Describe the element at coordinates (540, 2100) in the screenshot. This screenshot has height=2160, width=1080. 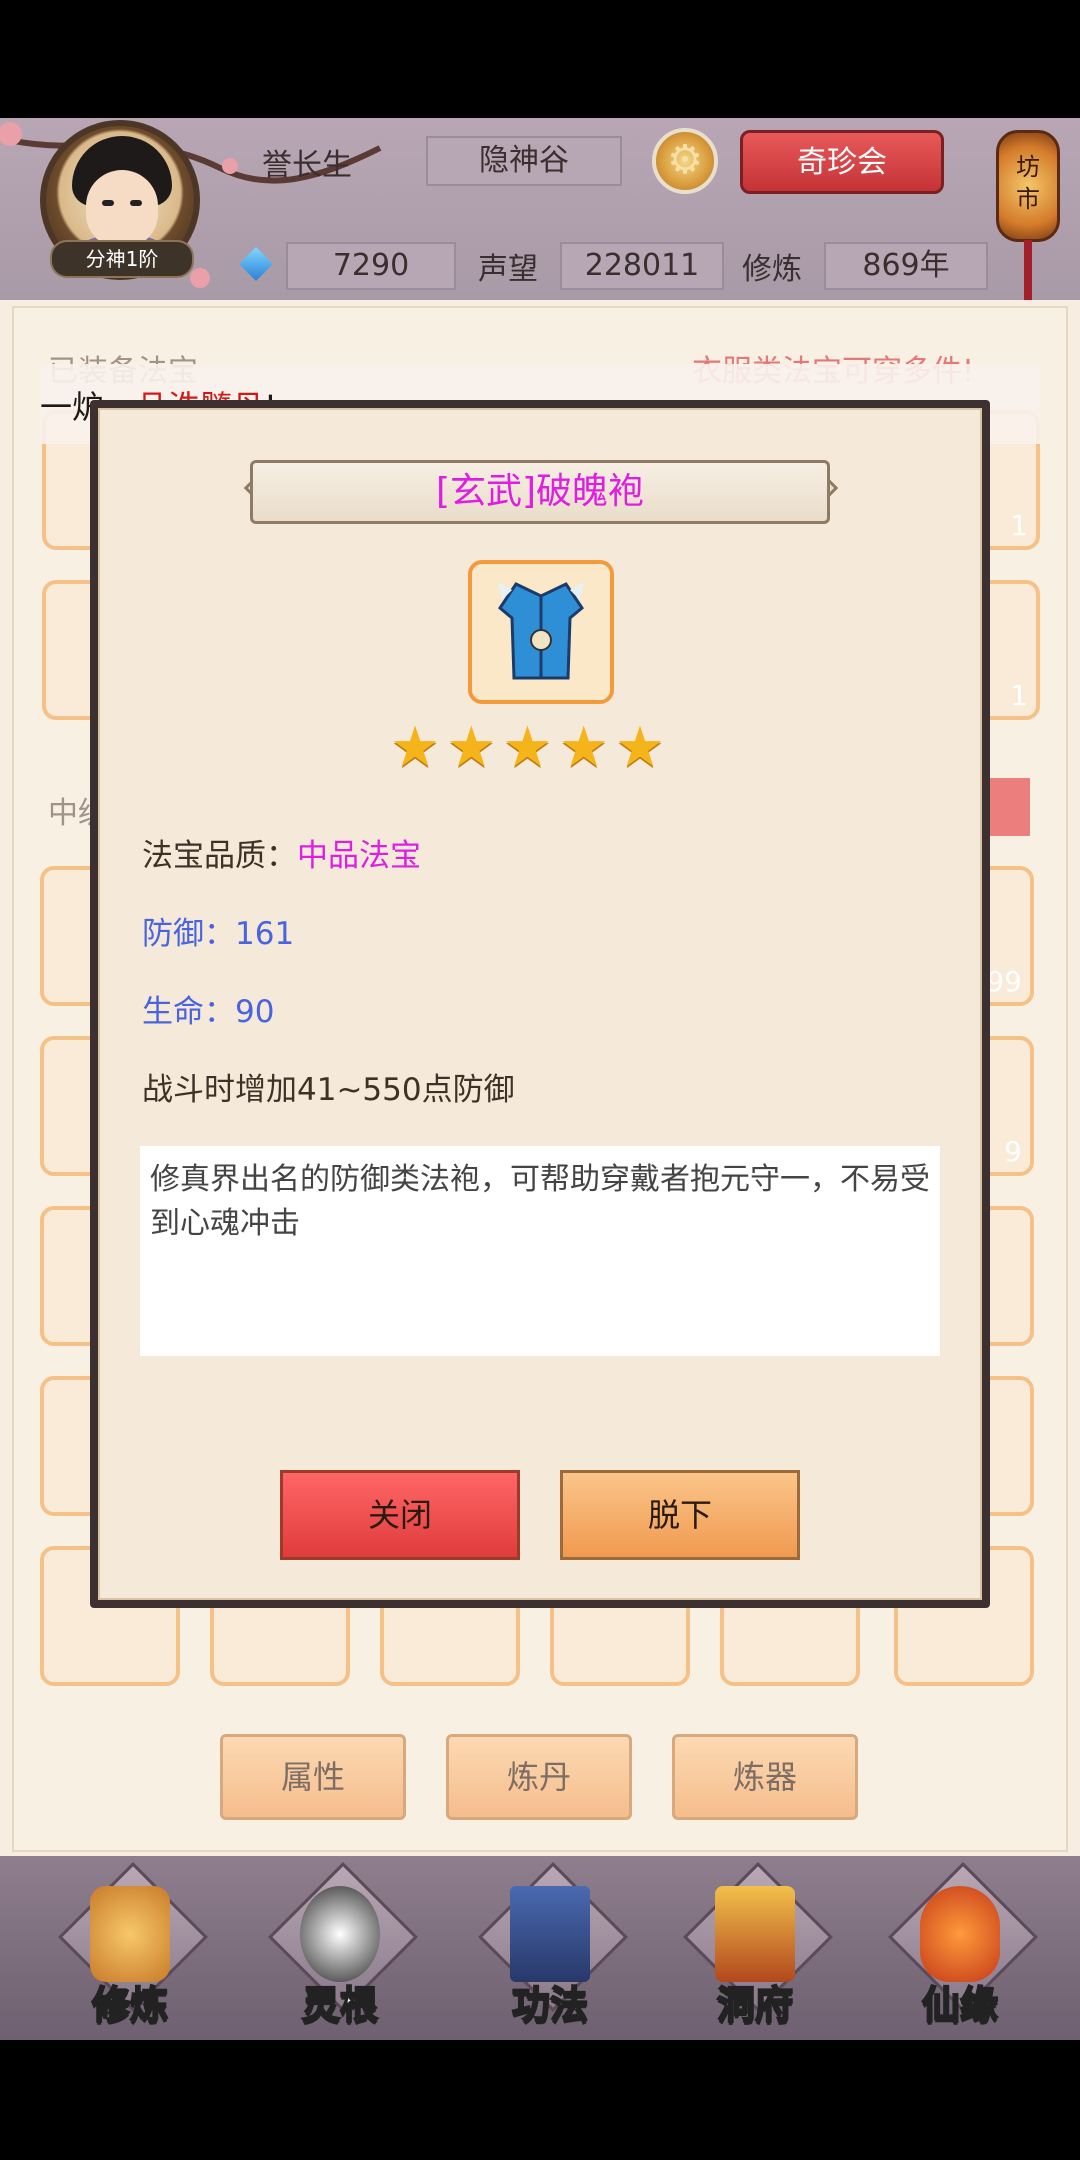
I see `navigation-bar` at that location.